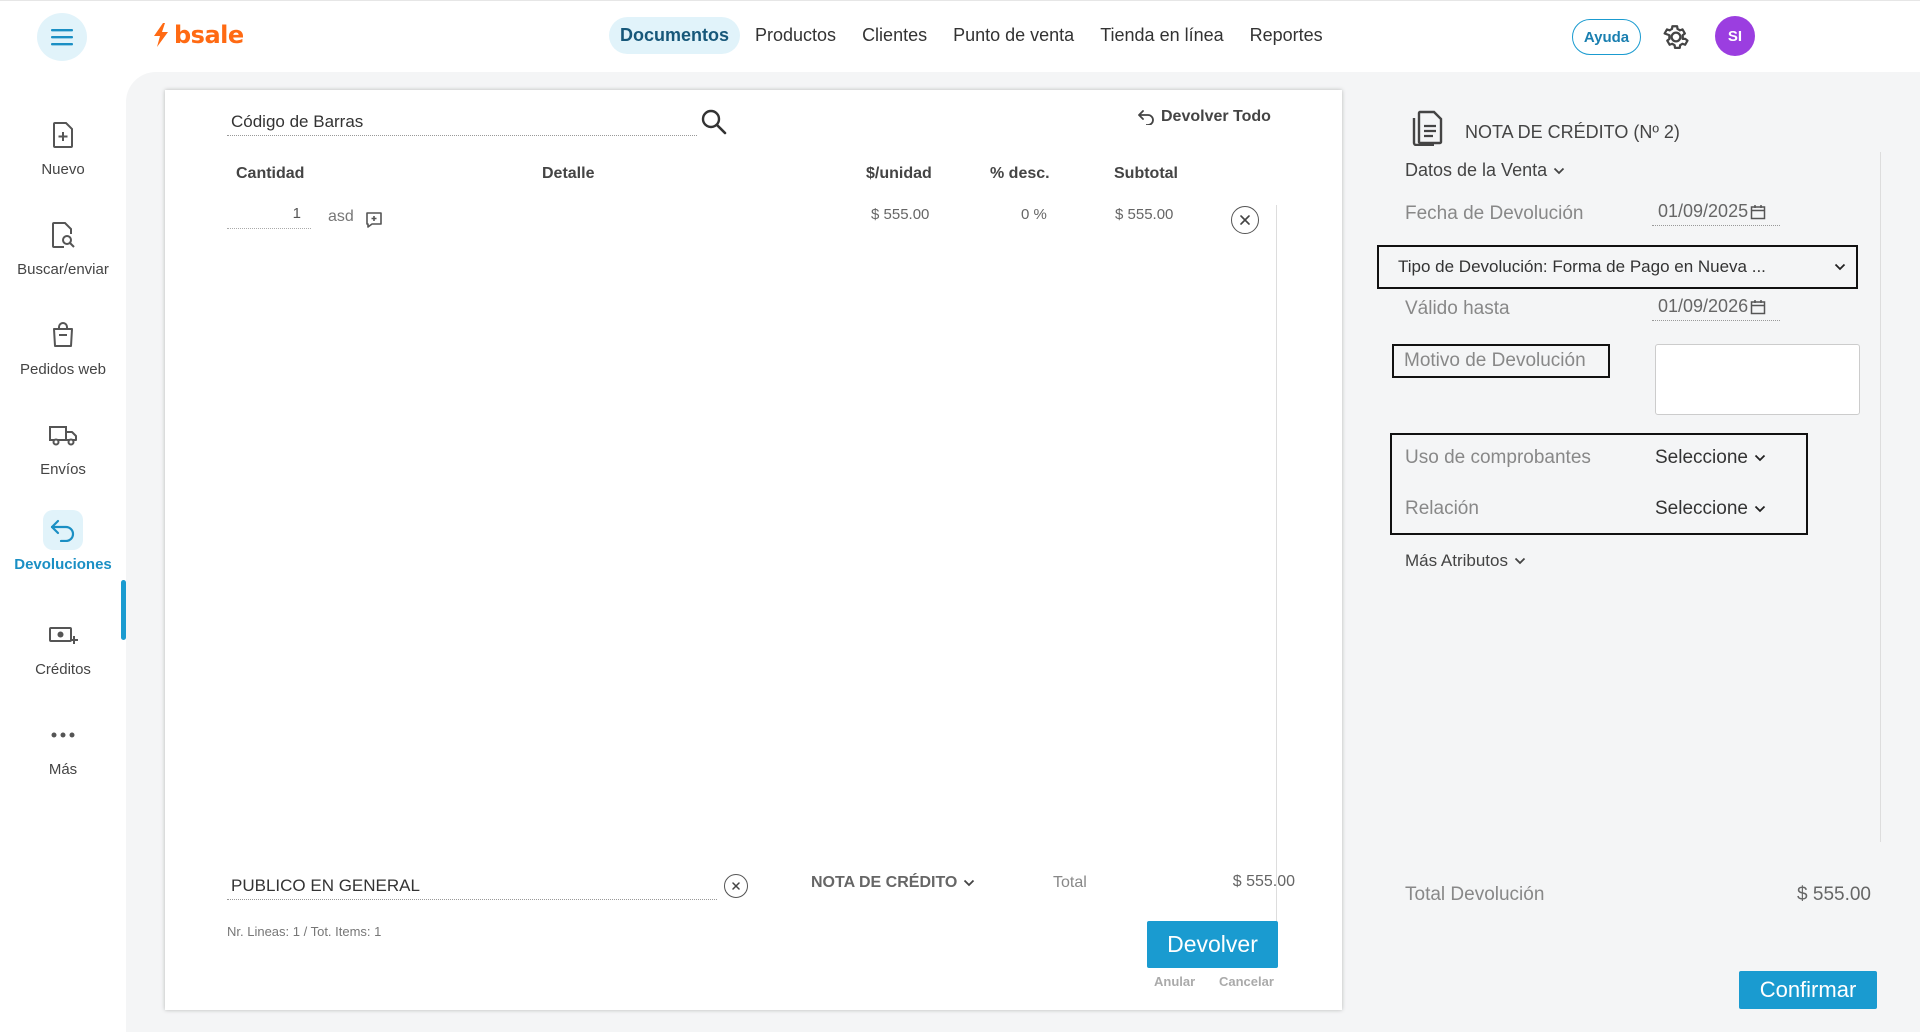 The width and height of the screenshot is (1920, 1032). I want to click on nav-clientes: Clientes, so click(894, 35).